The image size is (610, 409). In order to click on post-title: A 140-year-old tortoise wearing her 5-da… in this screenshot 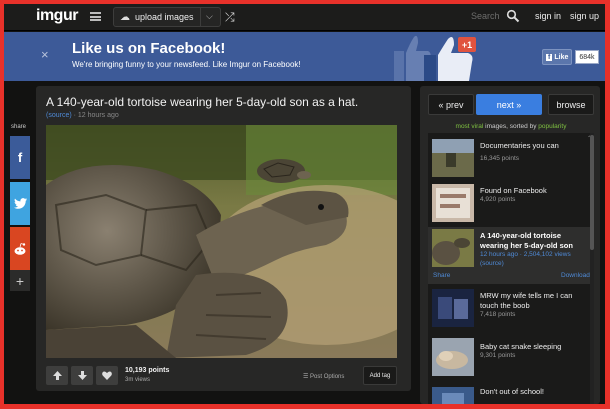, I will do `click(202, 102)`.